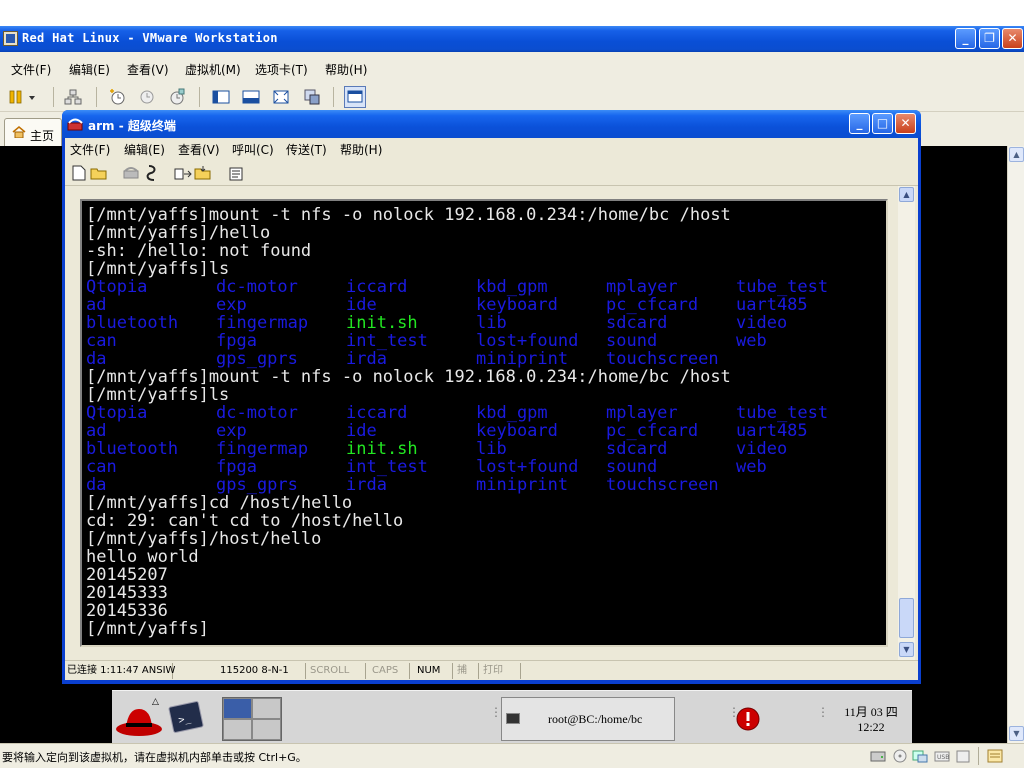 The height and width of the screenshot is (768, 1024). I want to click on terminal-menu-edit: 编辑(E), so click(144, 149).